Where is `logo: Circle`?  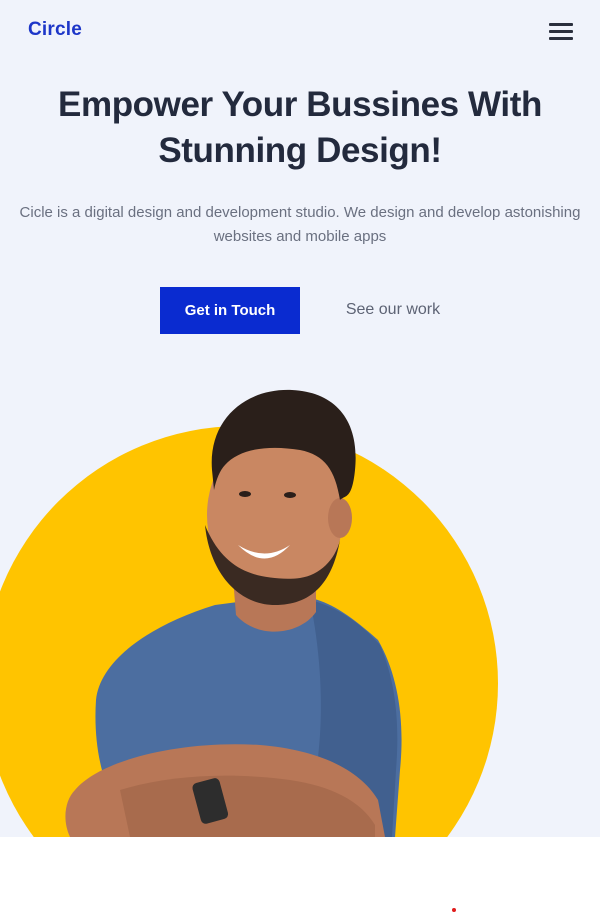 logo: Circle is located at coordinates (55, 30).